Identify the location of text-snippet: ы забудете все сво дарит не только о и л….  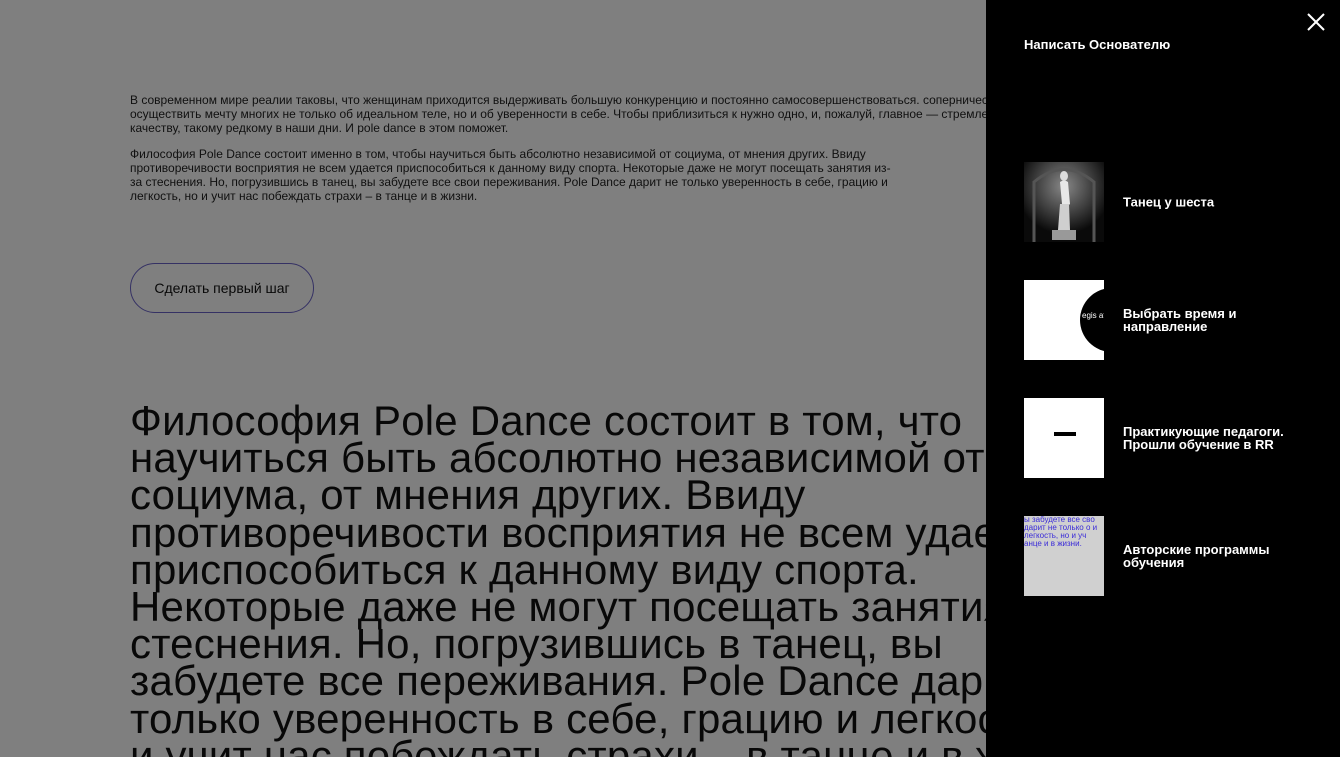
(1061, 532).